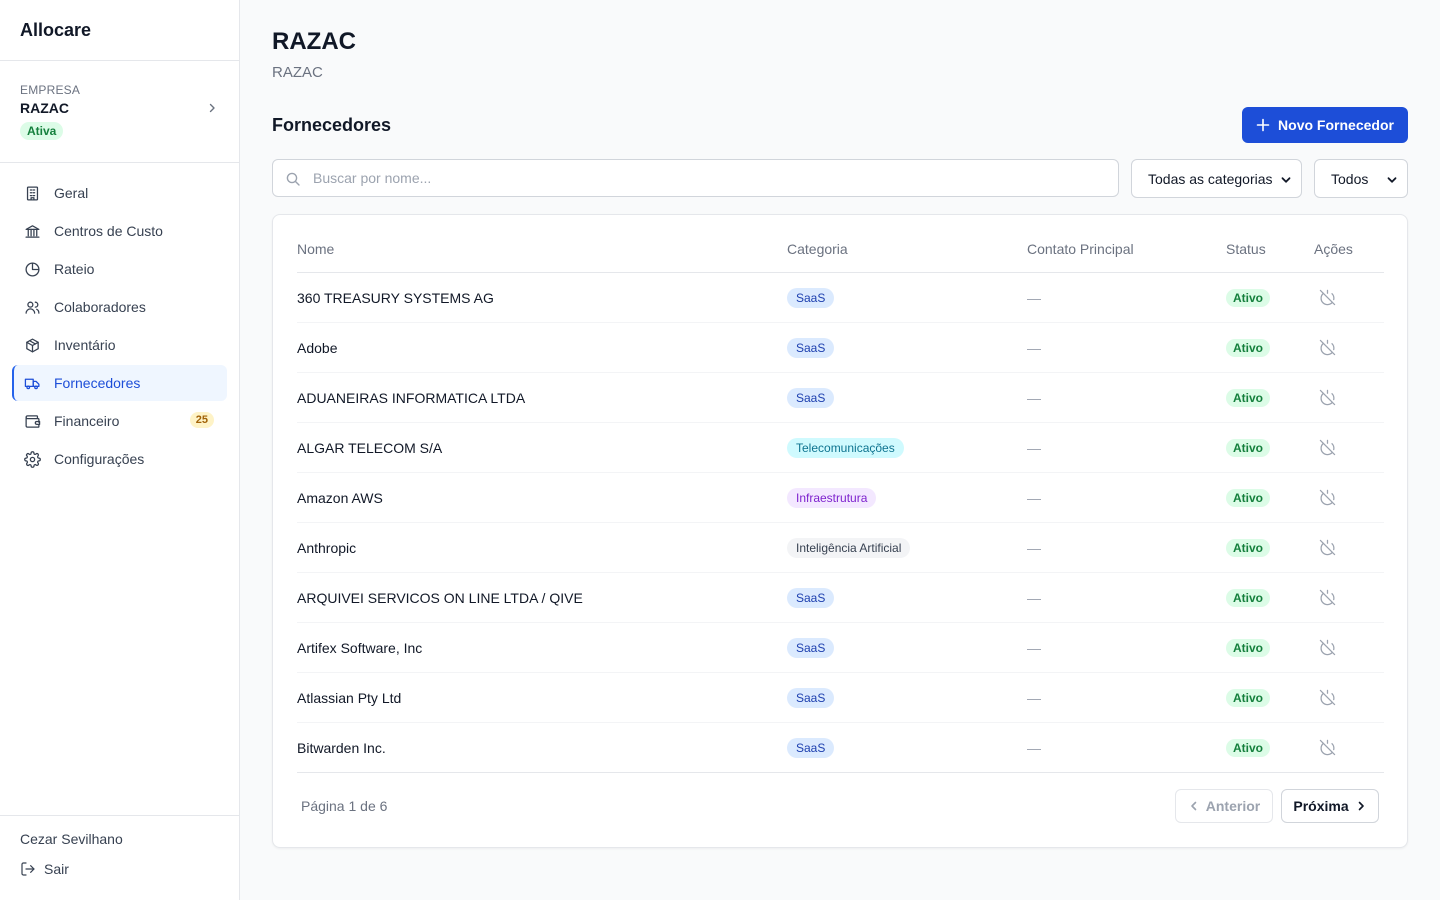 Image resolution: width=1440 pixels, height=900 pixels. Describe the element at coordinates (119, 112) in the screenshot. I see `company-selector: EMPRESA RAZAC Ativa` at that location.